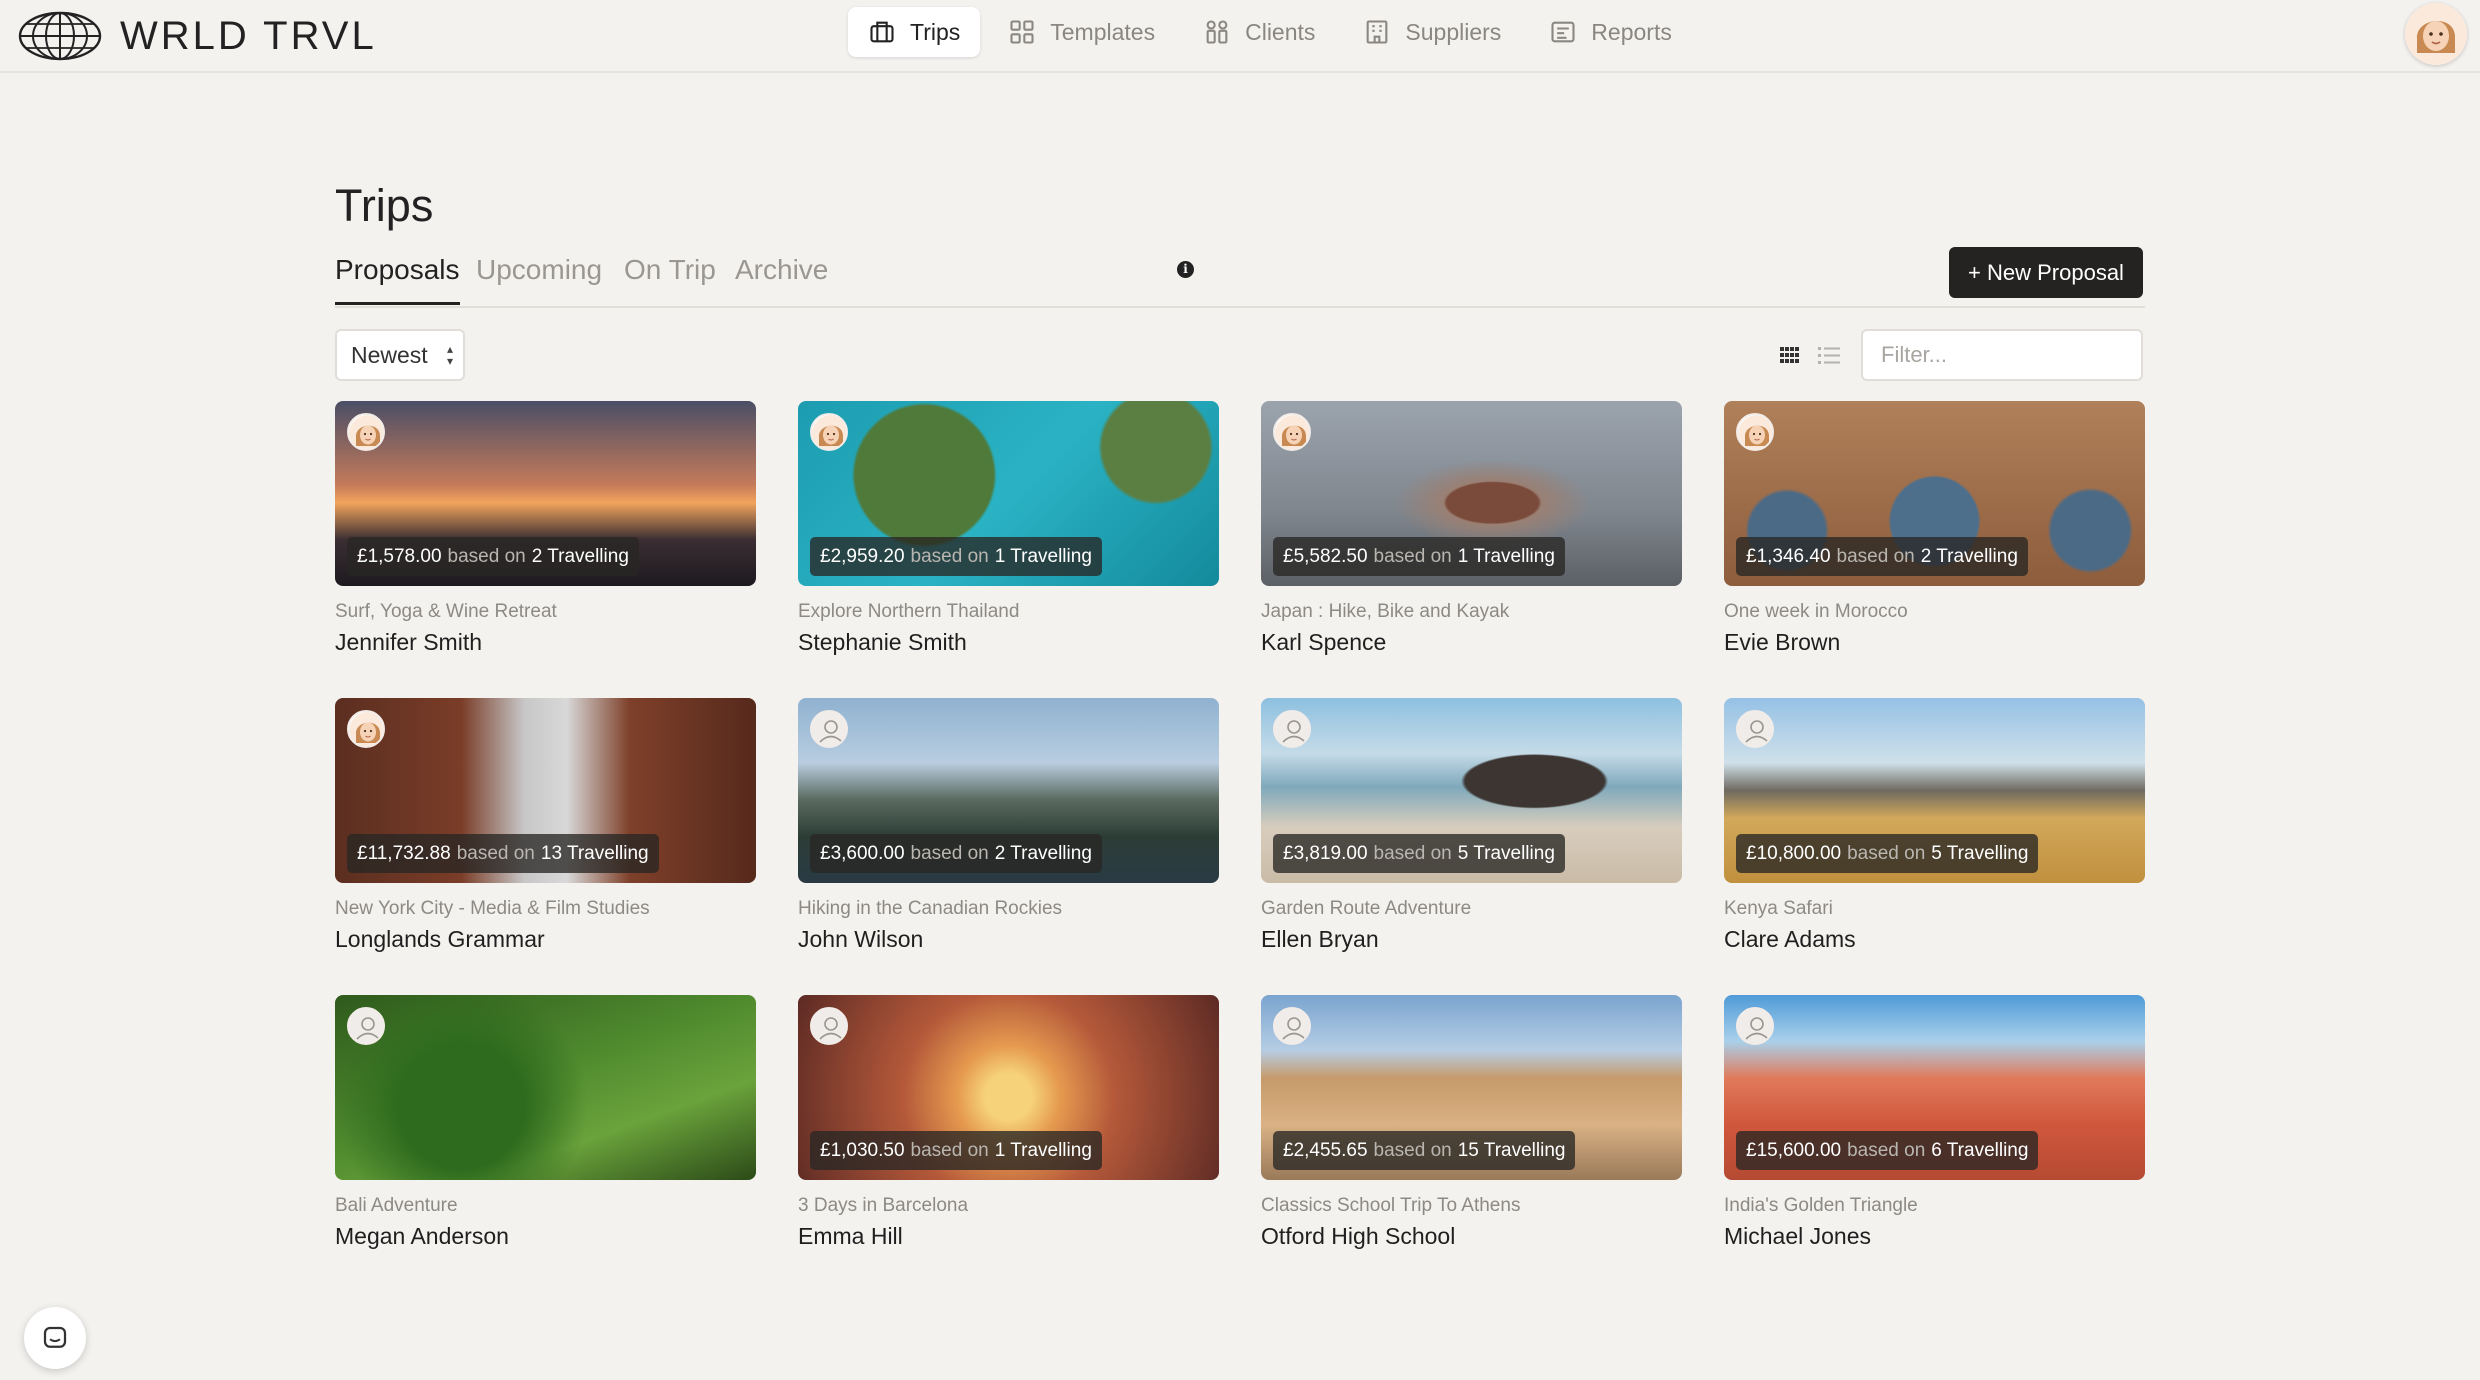  Describe the element at coordinates (1320, 939) in the screenshot. I see `client-name: Ellen Bryan` at that location.